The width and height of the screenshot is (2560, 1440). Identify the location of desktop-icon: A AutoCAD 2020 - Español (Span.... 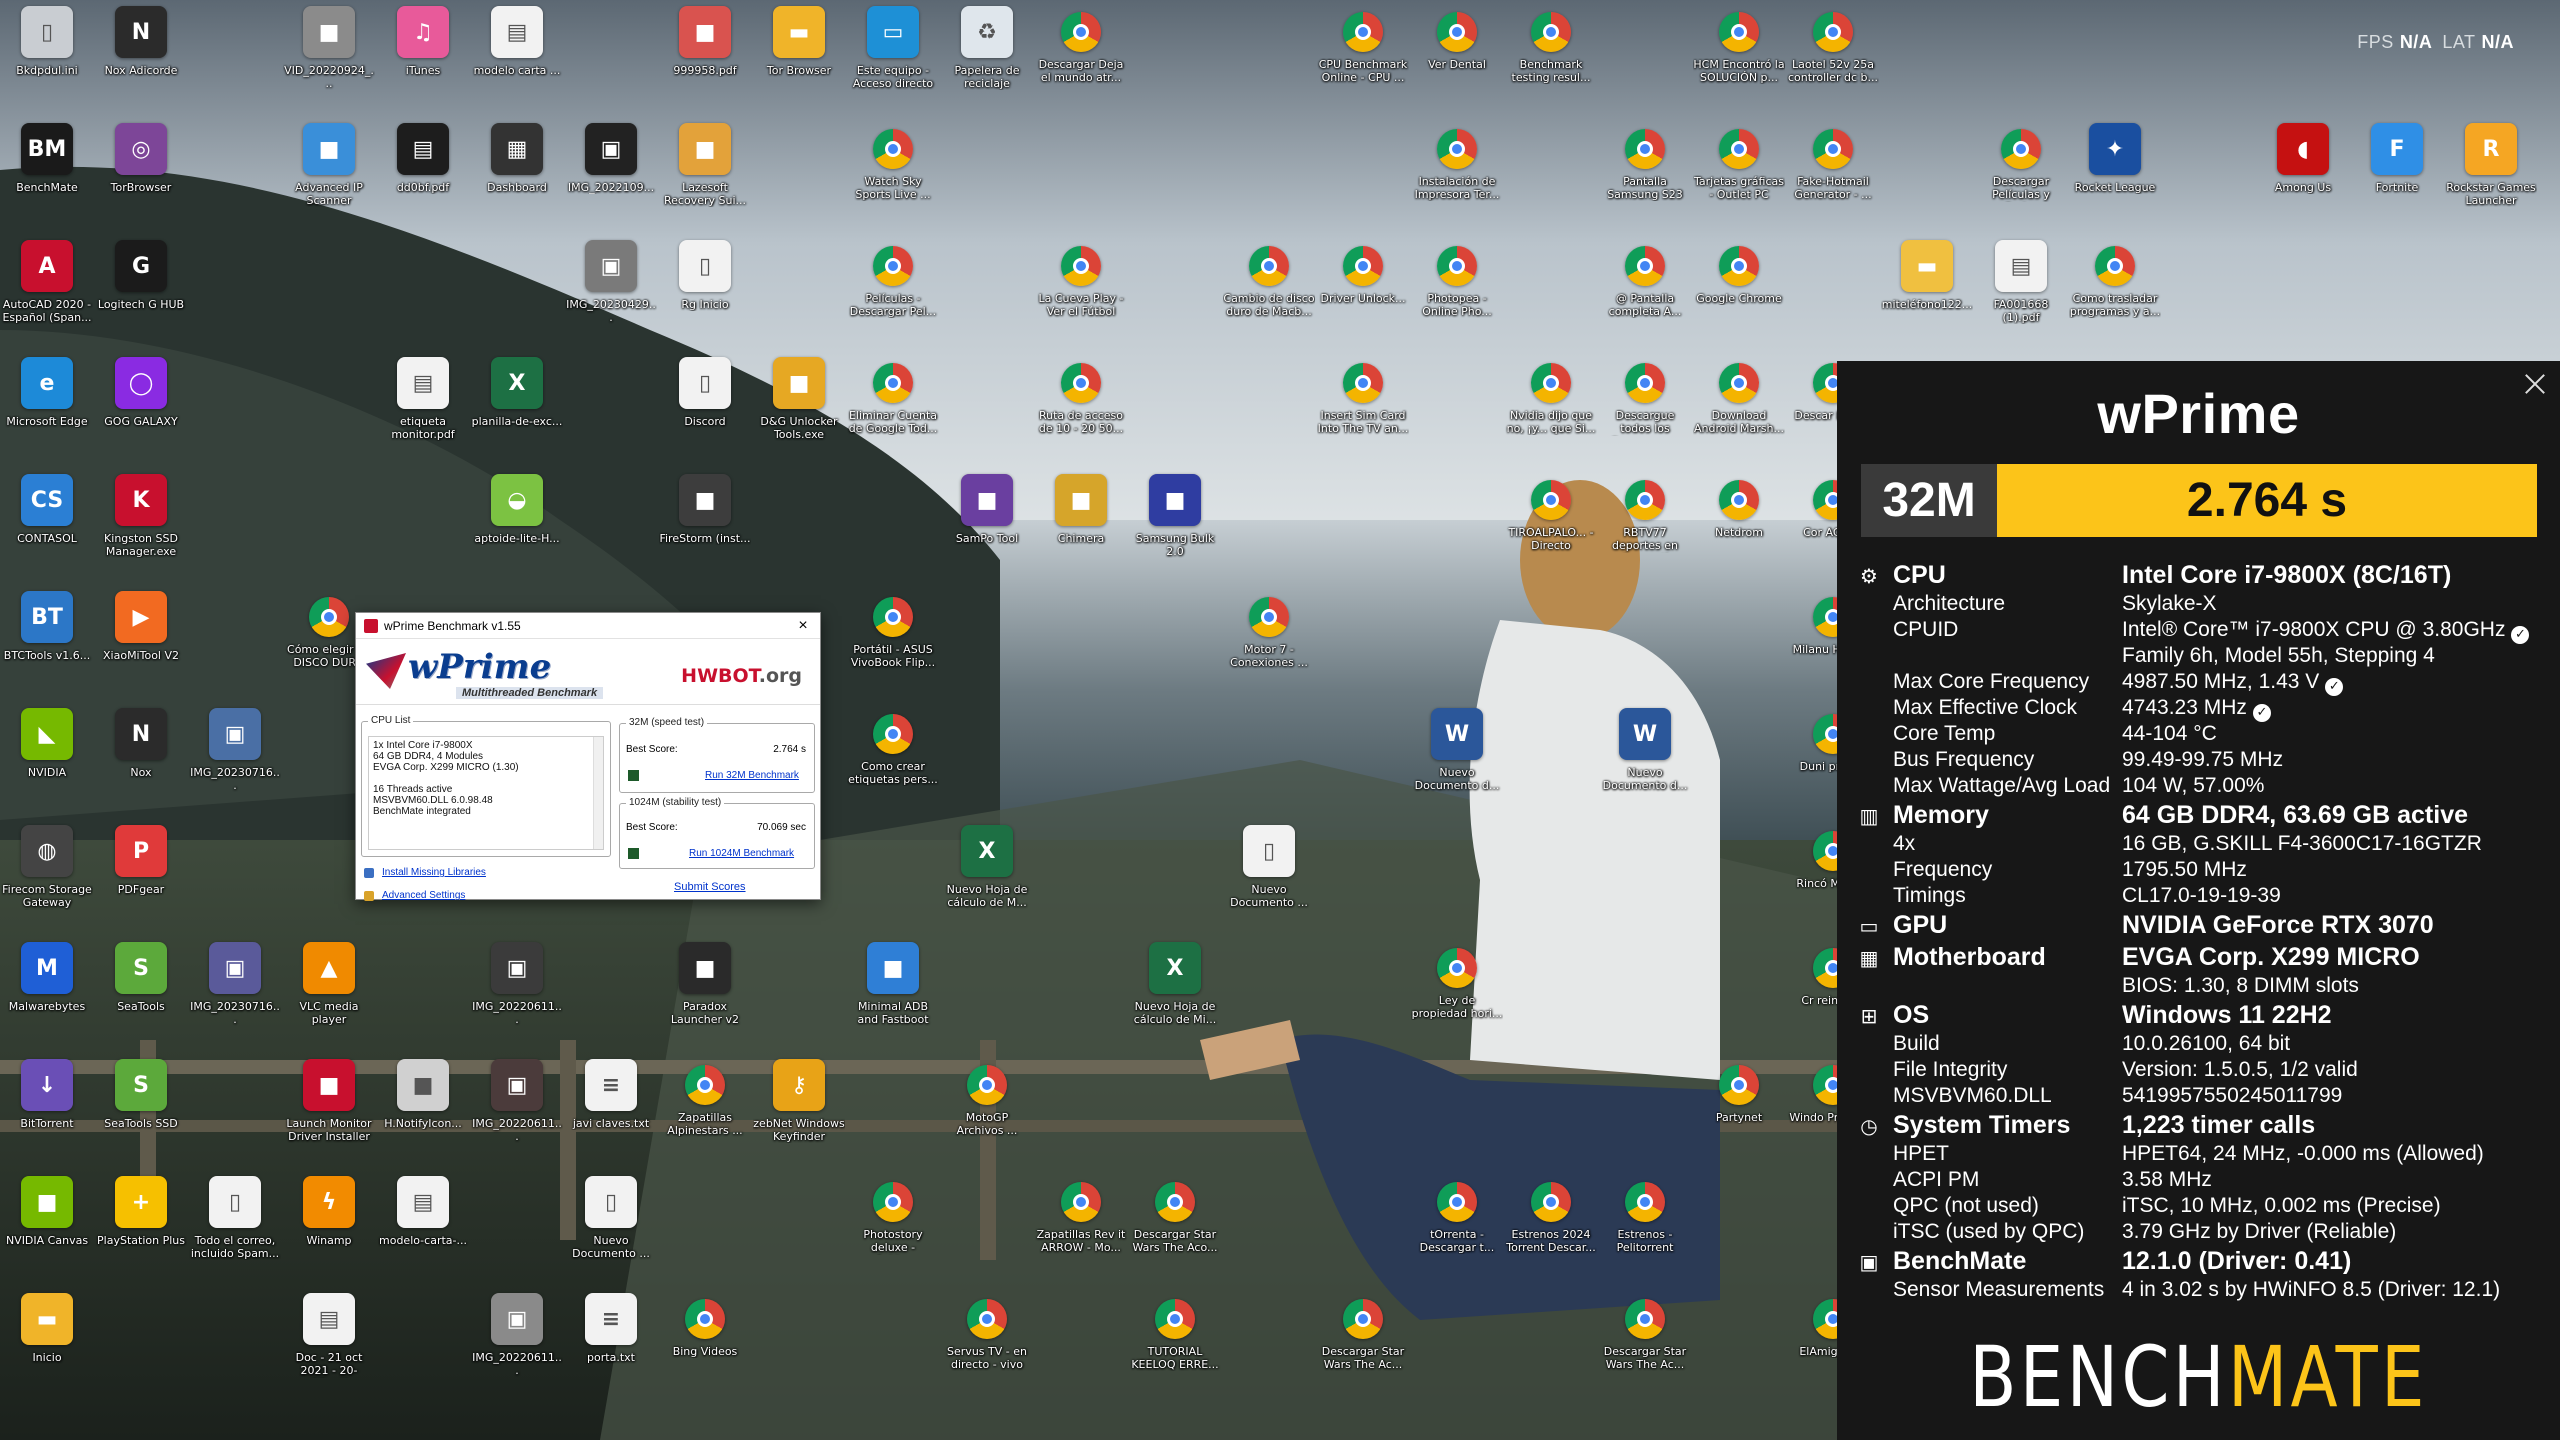
(47, 296).